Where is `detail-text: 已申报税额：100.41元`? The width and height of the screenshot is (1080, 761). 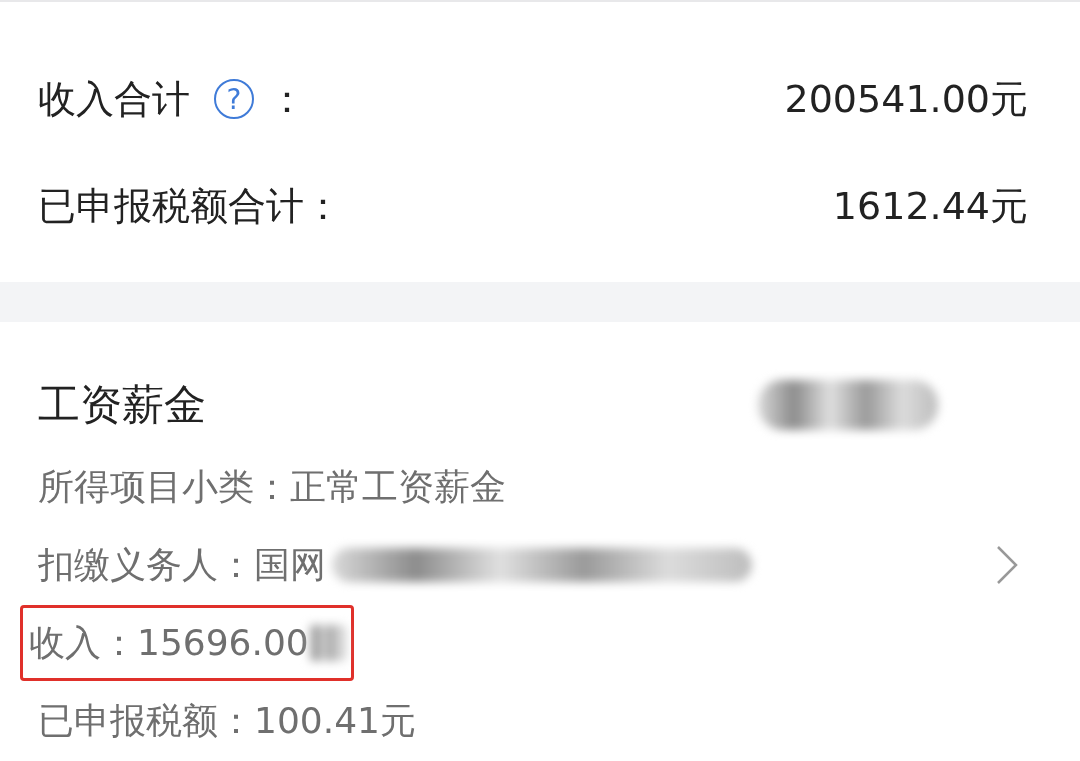
detail-text: 已申报税额：100.41元 is located at coordinates (227, 720).